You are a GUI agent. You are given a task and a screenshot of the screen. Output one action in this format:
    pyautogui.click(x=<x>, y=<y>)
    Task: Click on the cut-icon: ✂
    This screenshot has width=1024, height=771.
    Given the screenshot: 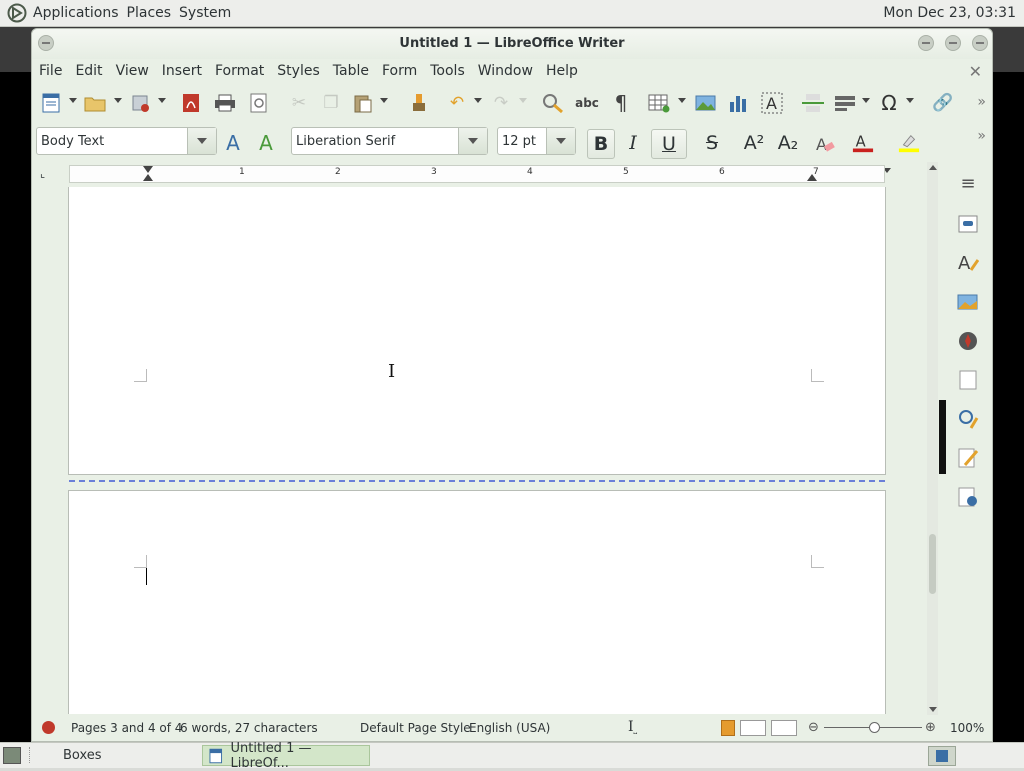 What is the action you would take?
    pyautogui.click(x=299, y=103)
    